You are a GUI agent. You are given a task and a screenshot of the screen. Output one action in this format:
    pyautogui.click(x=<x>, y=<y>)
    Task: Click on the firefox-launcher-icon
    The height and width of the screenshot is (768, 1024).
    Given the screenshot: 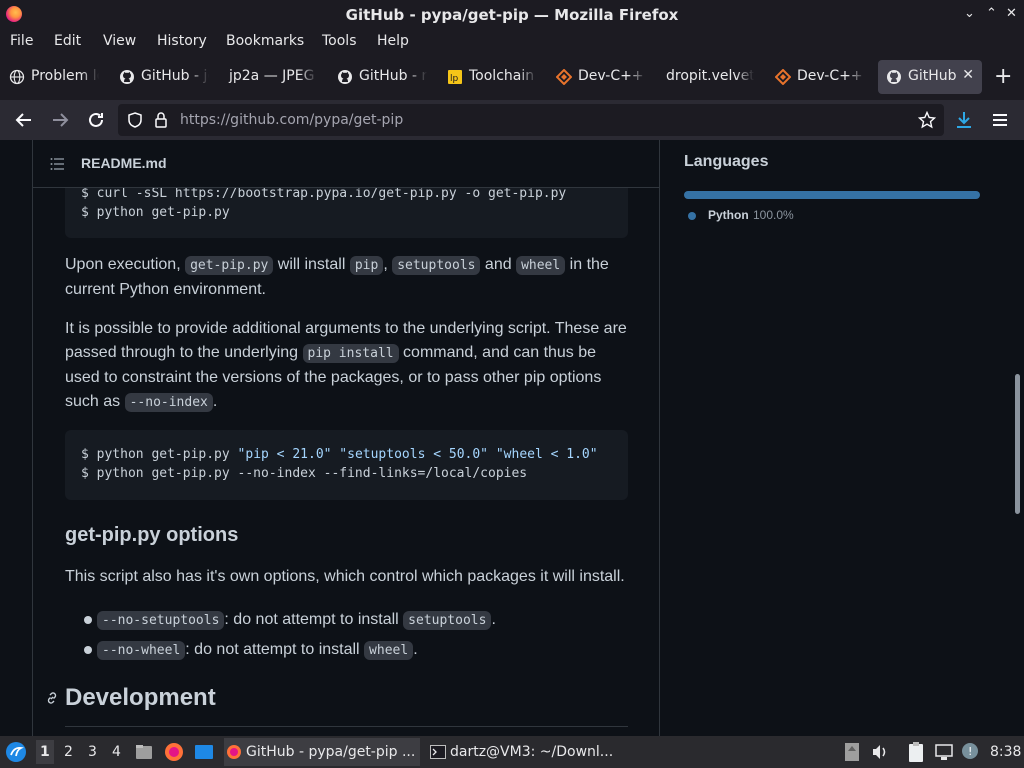 What is the action you would take?
    pyautogui.click(x=174, y=752)
    